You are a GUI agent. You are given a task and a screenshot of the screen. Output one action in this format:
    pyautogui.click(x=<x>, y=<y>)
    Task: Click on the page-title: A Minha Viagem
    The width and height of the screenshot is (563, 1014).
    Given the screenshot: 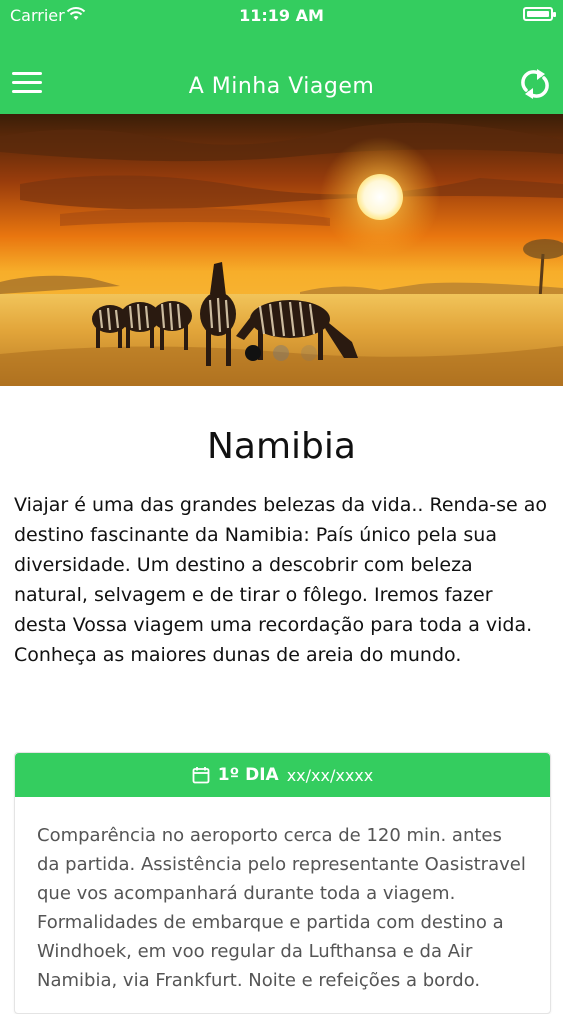 What is the action you would take?
    pyautogui.click(x=281, y=86)
    